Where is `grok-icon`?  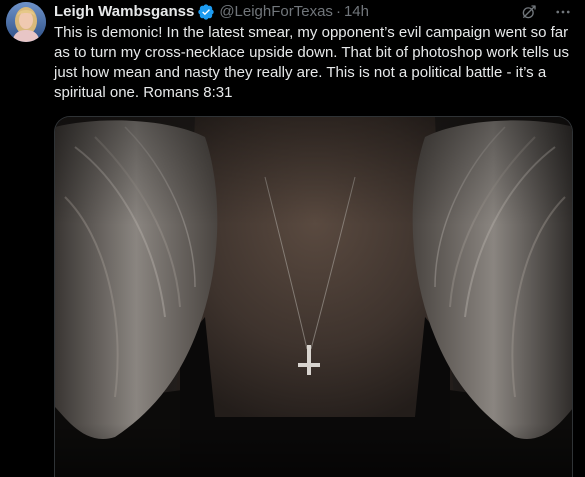 grok-icon is located at coordinates (529, 12).